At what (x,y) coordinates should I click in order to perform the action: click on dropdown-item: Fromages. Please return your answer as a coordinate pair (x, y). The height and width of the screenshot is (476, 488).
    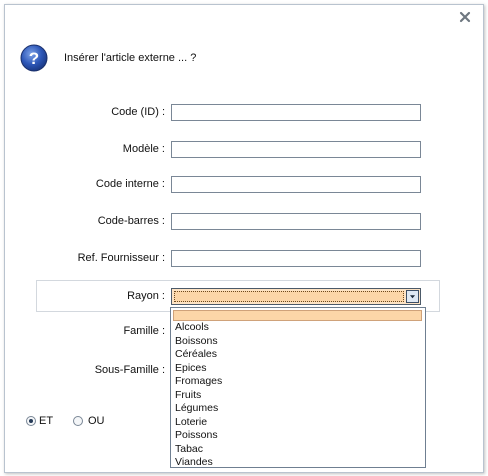
    Looking at the image, I should click on (198, 382).